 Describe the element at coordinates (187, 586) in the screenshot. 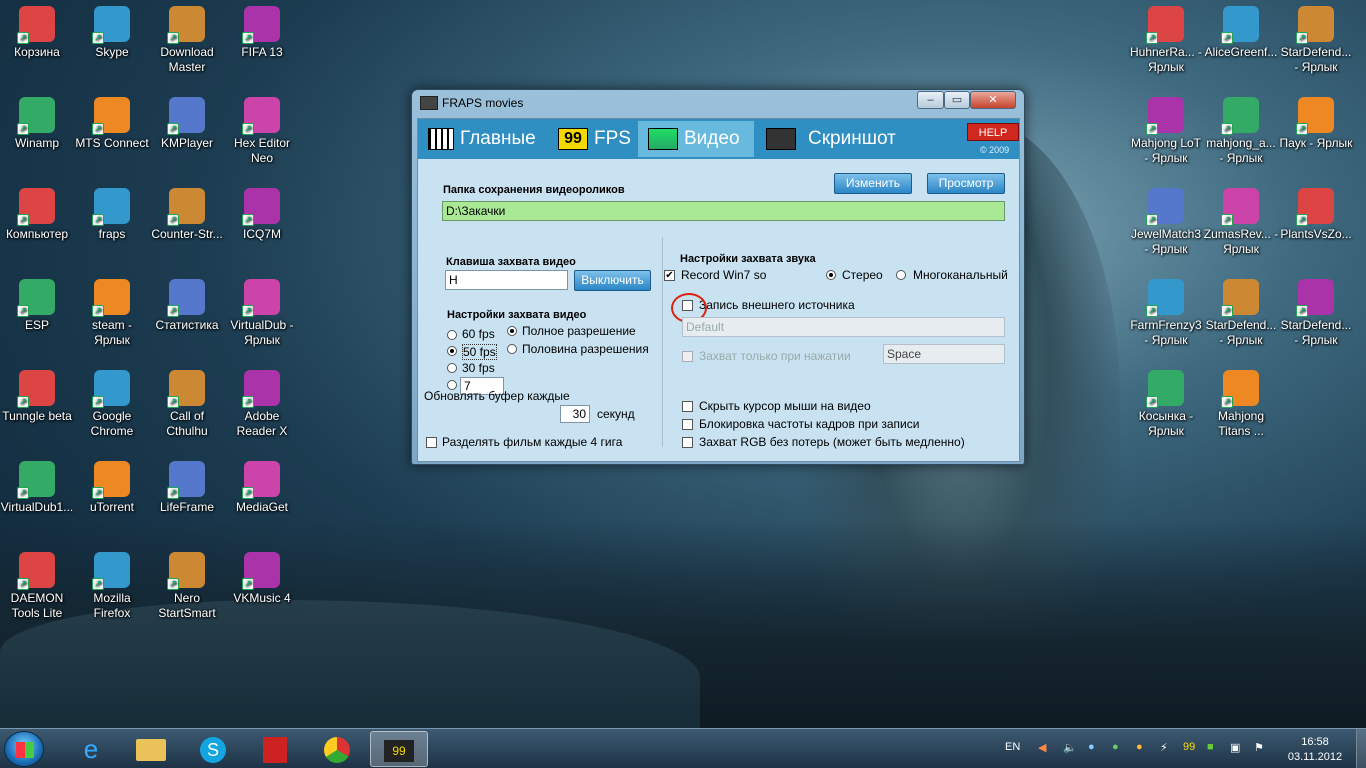

I see `left-desktop-icon-26: ↗ Nero StartSmart` at that location.